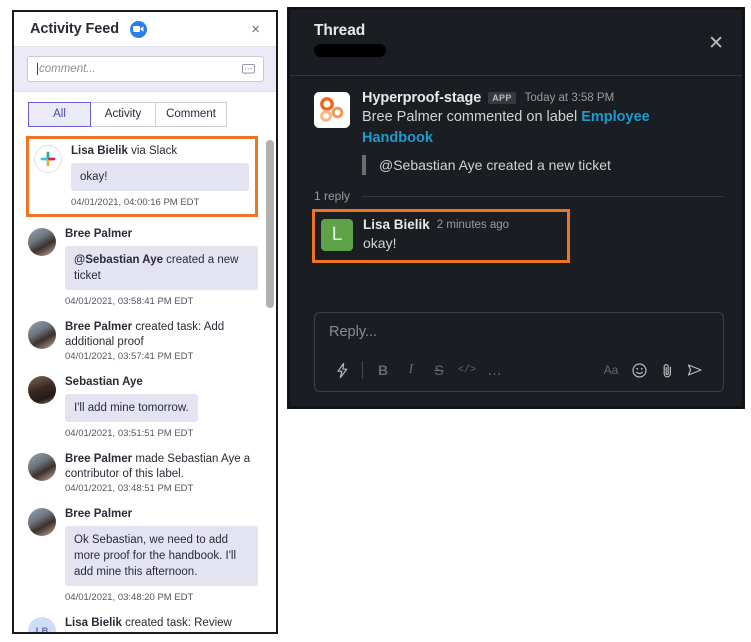 The image size is (751, 642). Describe the element at coordinates (639, 370) in the screenshot. I see `emoji-icon` at that location.